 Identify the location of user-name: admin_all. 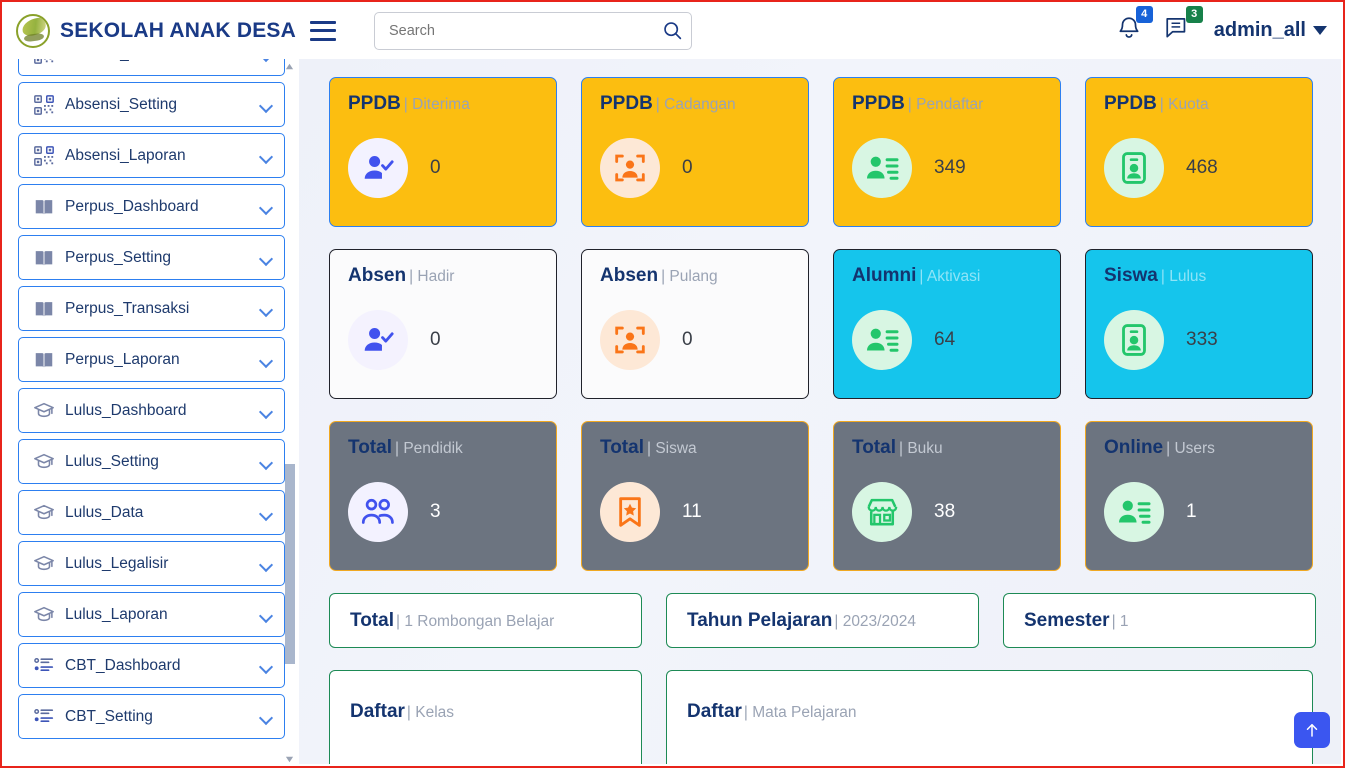
(1259, 30).